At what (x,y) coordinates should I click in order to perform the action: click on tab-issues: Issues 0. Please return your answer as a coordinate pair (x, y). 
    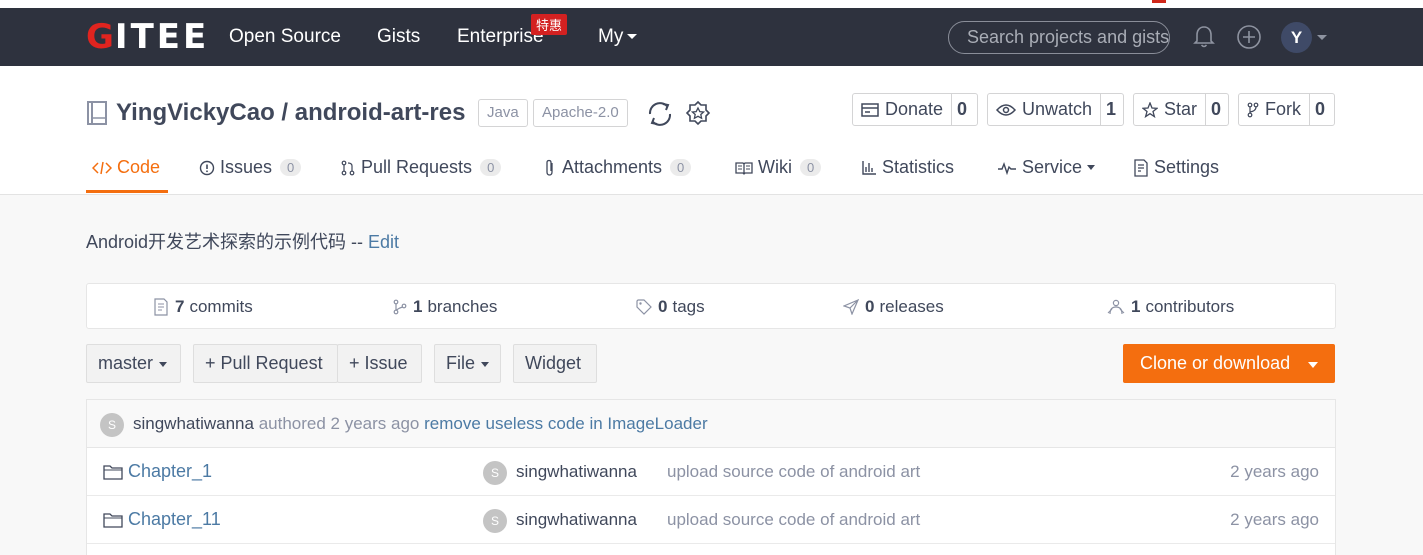
    Looking at the image, I should click on (250, 167).